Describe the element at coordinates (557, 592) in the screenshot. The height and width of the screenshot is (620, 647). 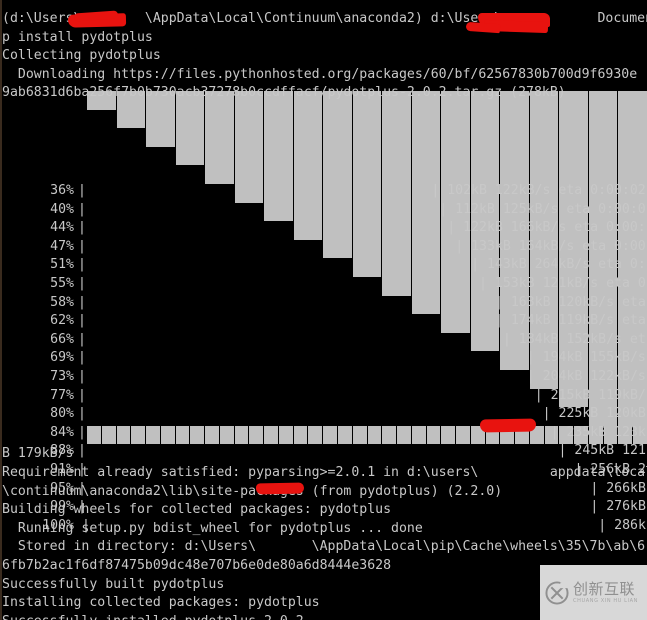
I see `circle-x-logo-icon` at that location.